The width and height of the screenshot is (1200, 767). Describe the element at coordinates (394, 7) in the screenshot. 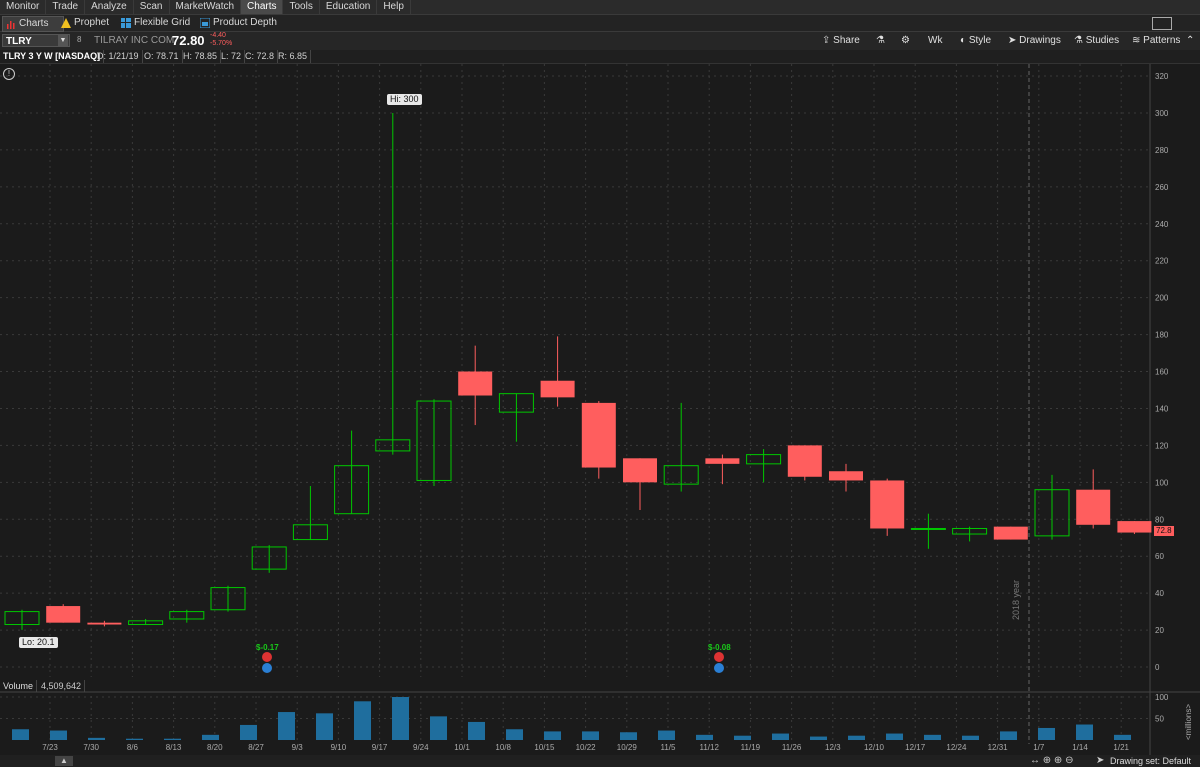

I see `menu-item-help: Help` at that location.